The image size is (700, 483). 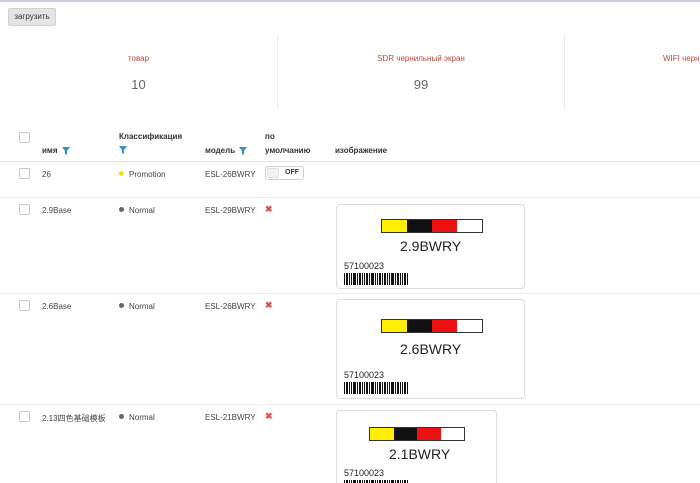 What do you see at coordinates (284, 173) in the screenshot?
I see `default-toggle: OFF` at bounding box center [284, 173].